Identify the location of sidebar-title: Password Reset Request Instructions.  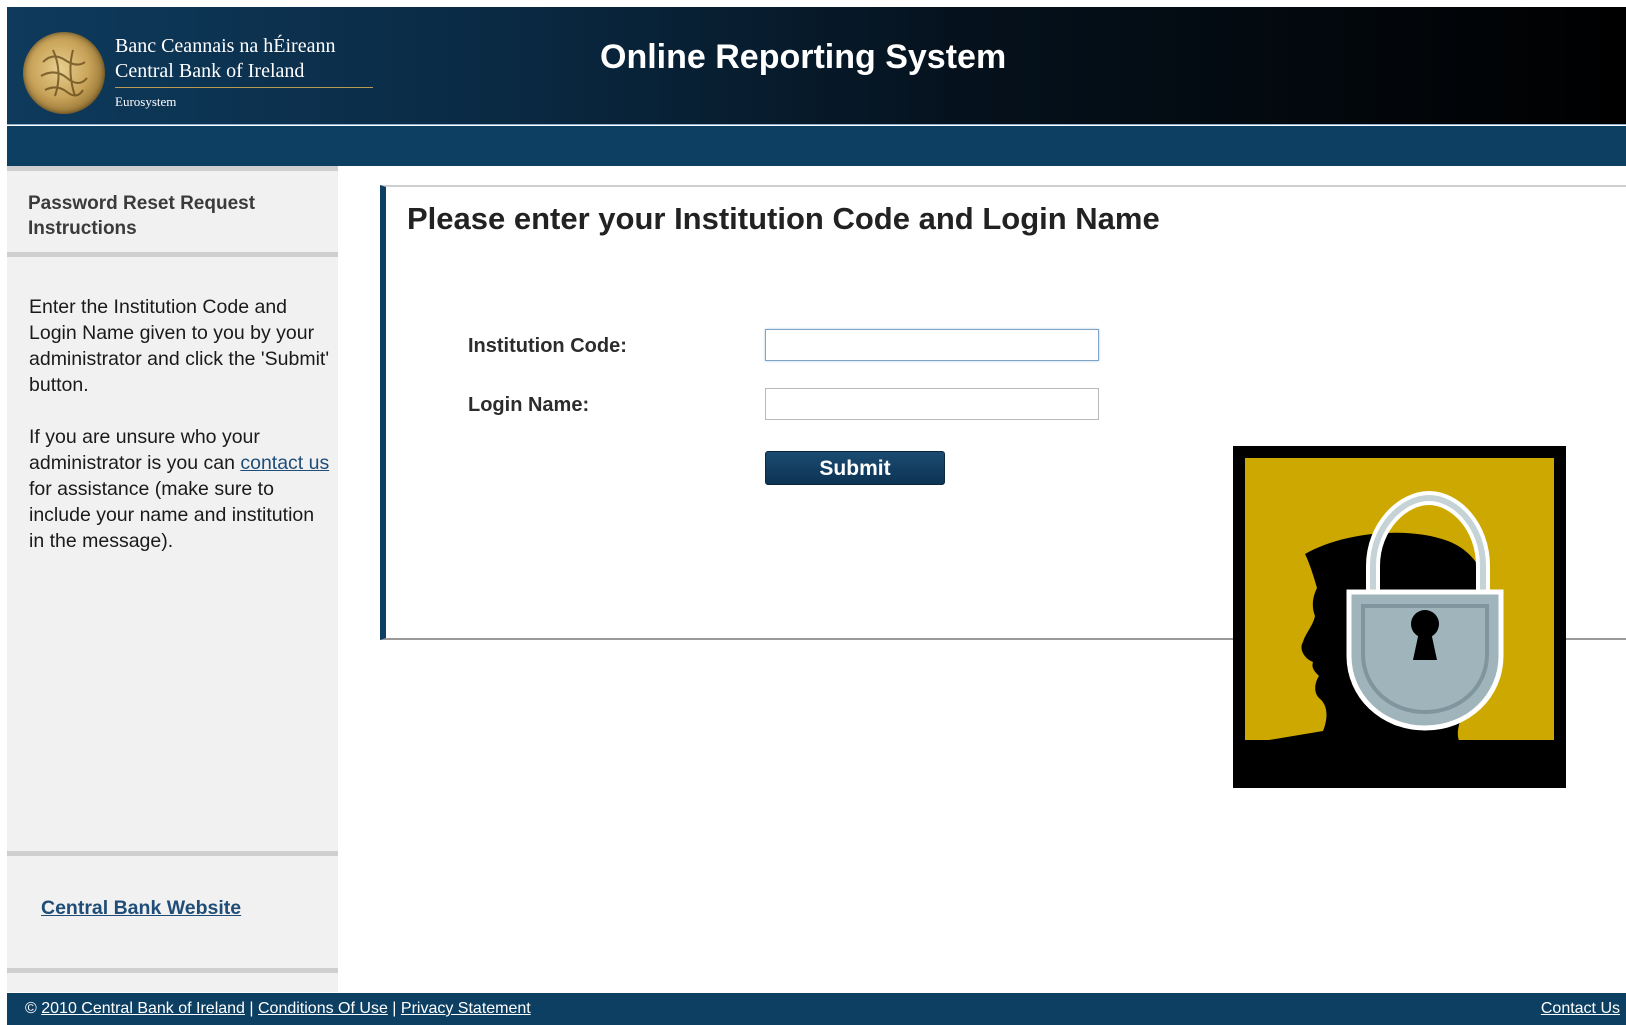
(142, 216).